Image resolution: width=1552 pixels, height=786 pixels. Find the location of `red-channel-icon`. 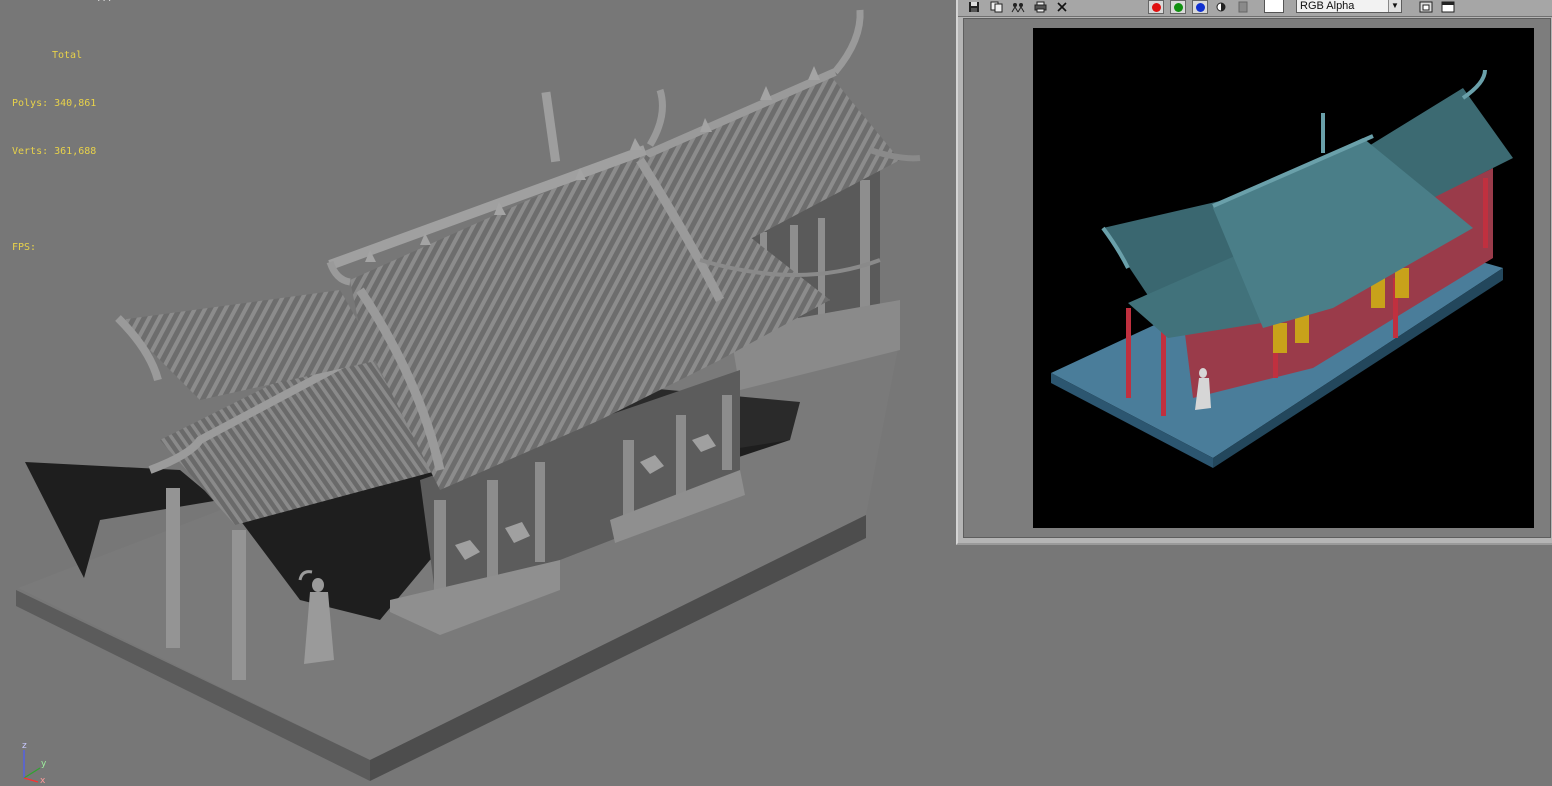

red-channel-icon is located at coordinates (1156, 7).